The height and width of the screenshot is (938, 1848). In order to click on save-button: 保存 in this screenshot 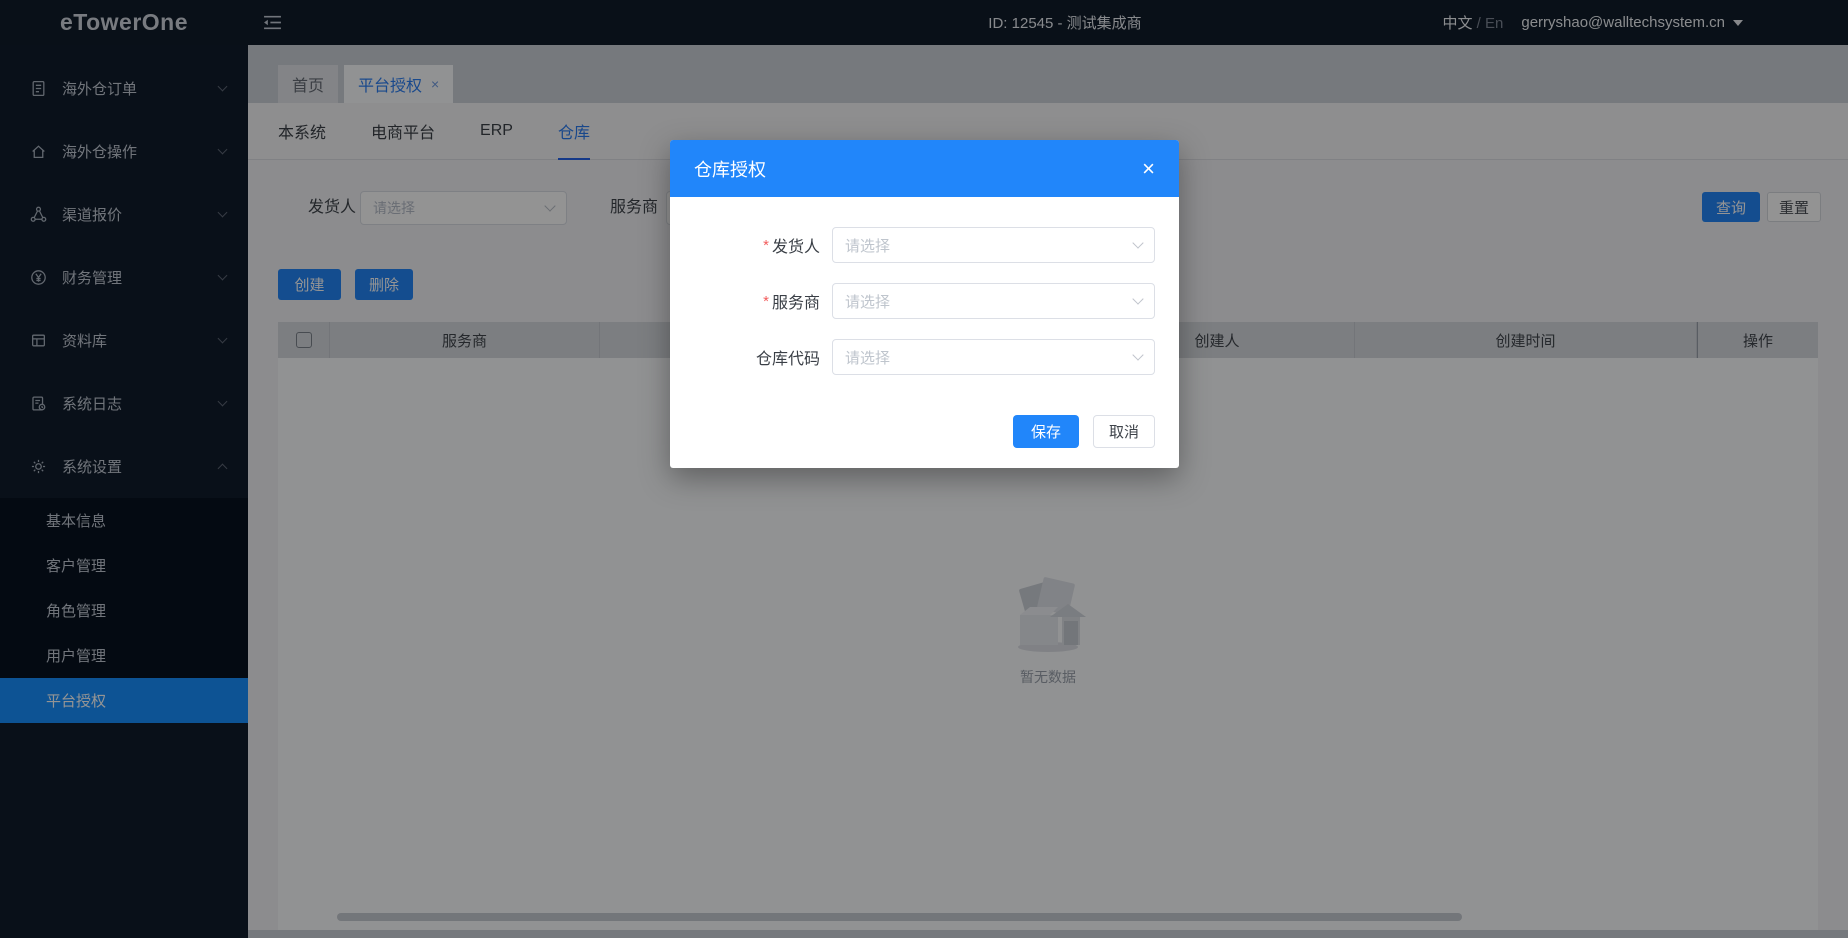, I will do `click(1046, 431)`.